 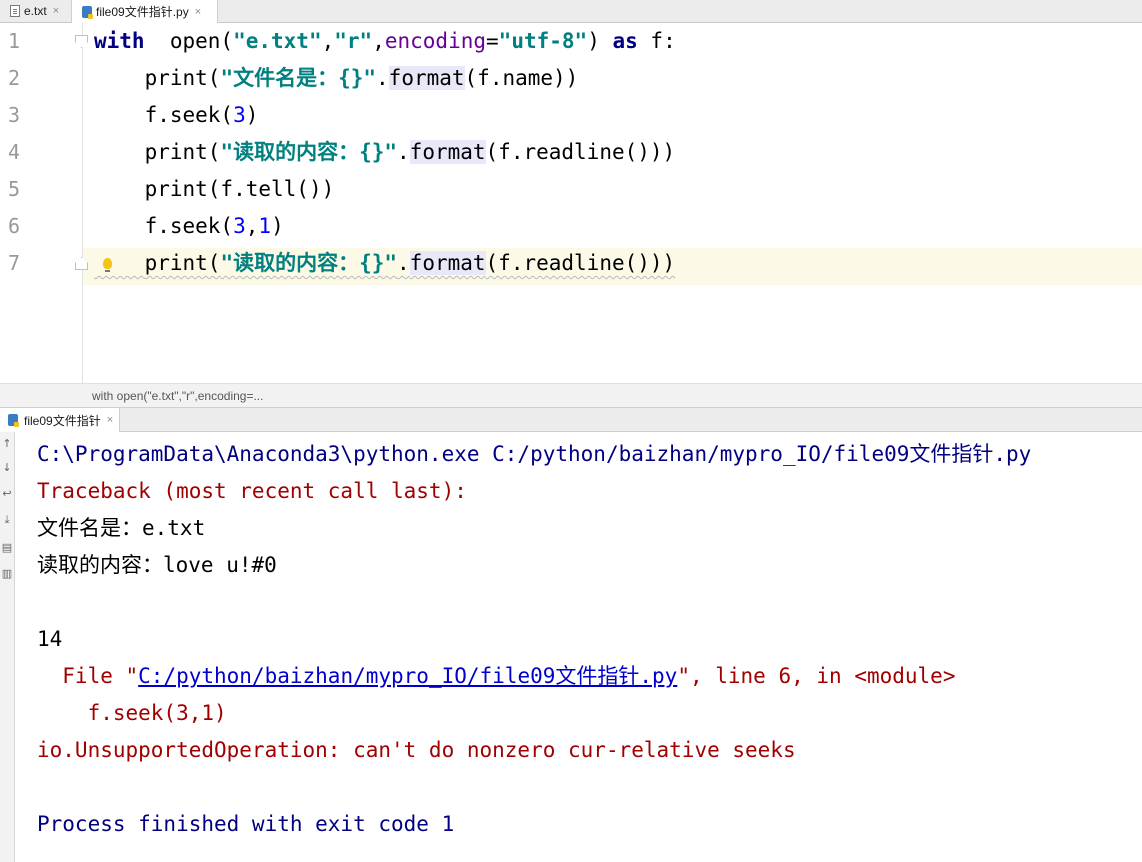 I want to click on arrow-down-icon: ↓, so click(x=7, y=468).